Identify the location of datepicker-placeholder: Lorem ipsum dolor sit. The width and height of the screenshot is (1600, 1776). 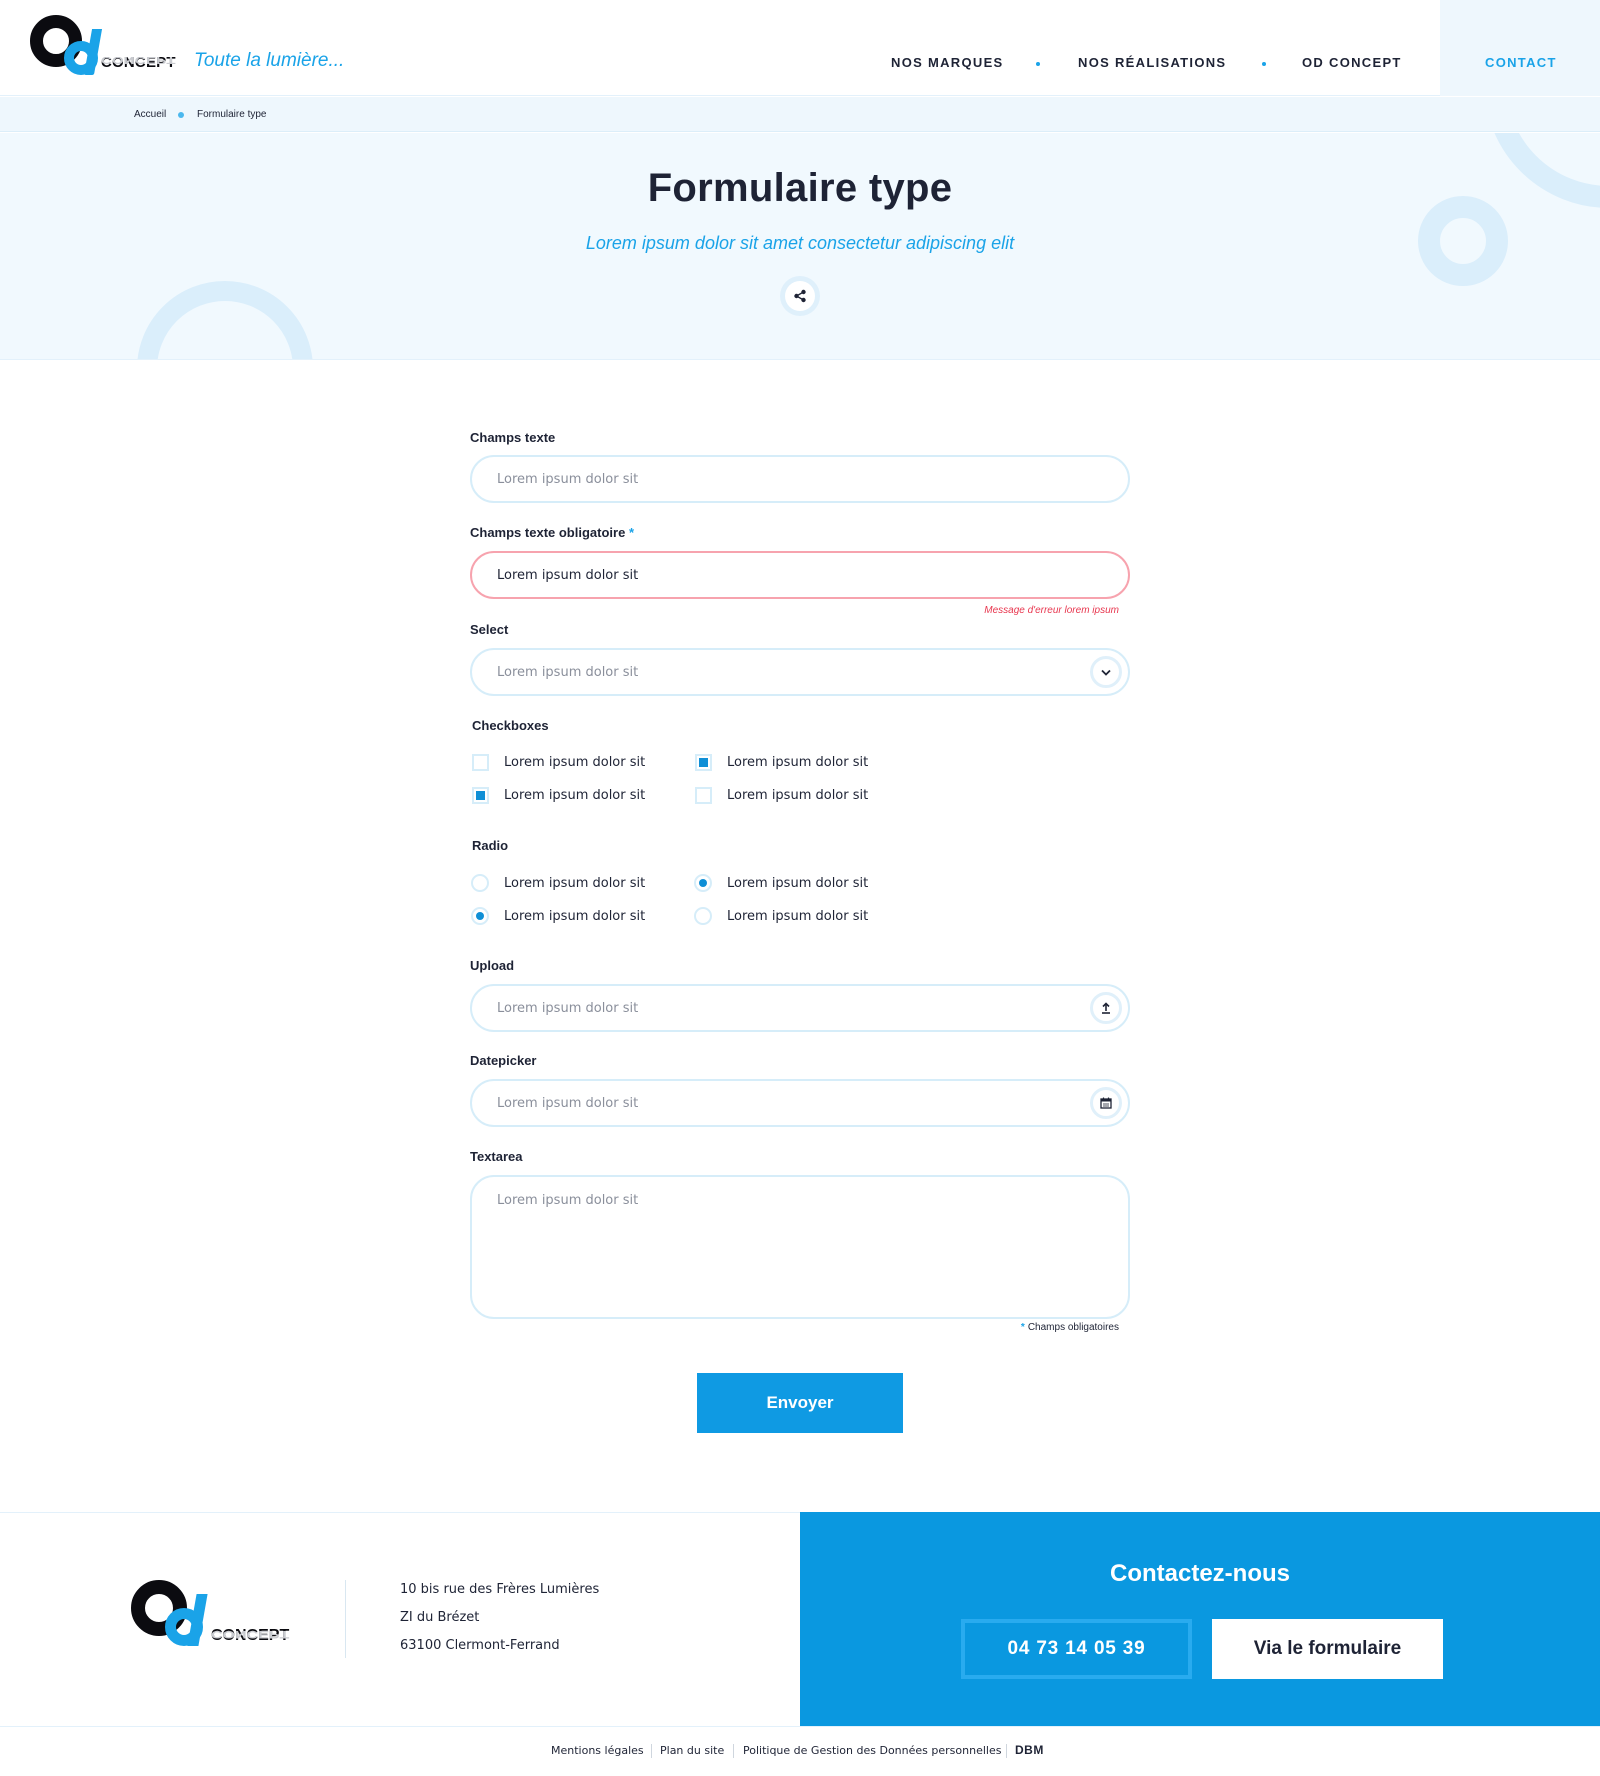
(568, 1103).